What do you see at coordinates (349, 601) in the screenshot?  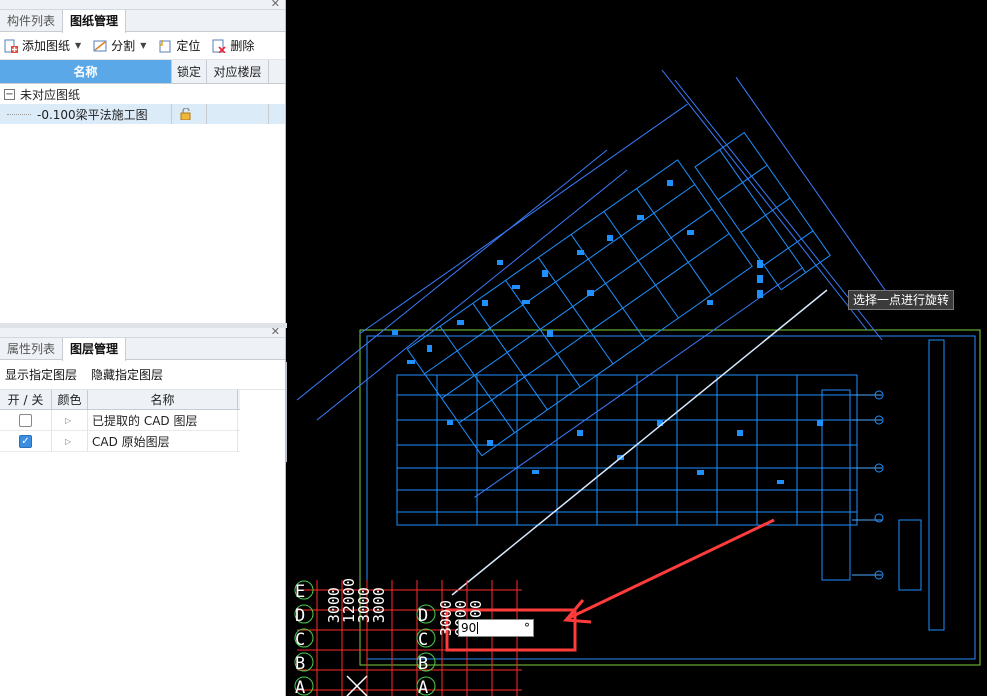 I see `dimension-label: 12000` at bounding box center [349, 601].